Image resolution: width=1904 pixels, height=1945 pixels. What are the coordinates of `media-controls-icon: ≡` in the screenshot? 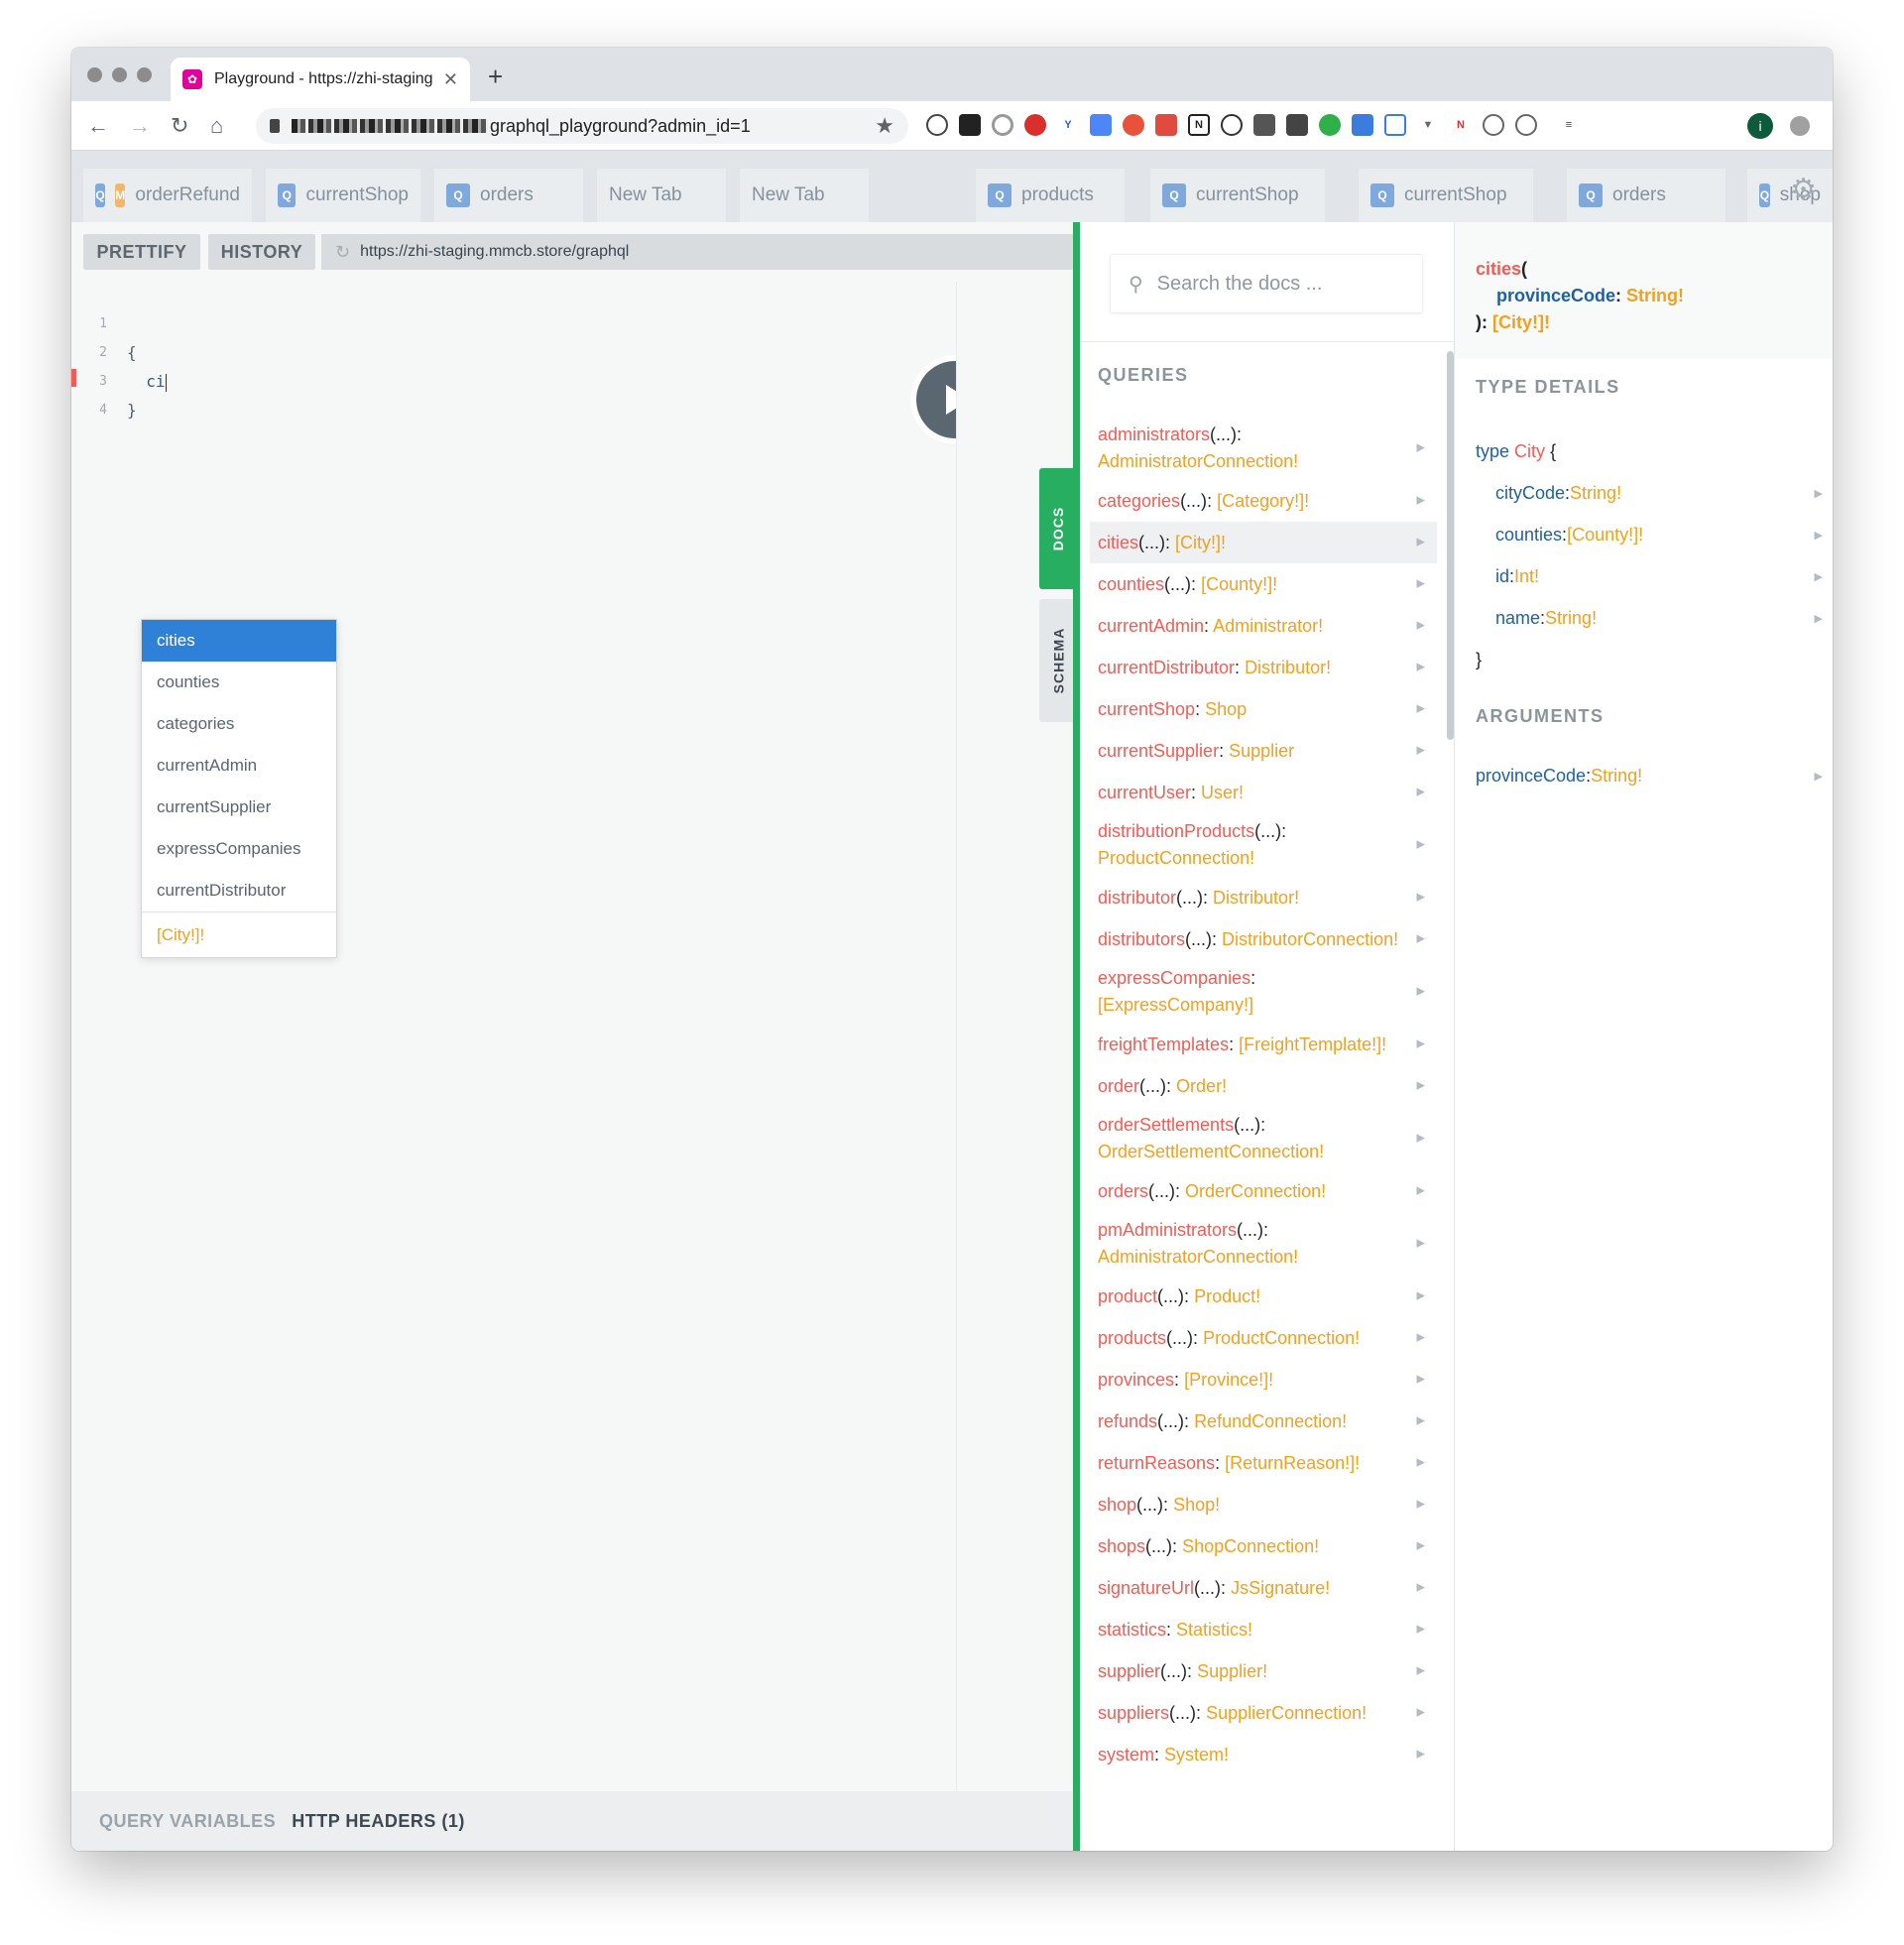 It's located at (1569, 125).